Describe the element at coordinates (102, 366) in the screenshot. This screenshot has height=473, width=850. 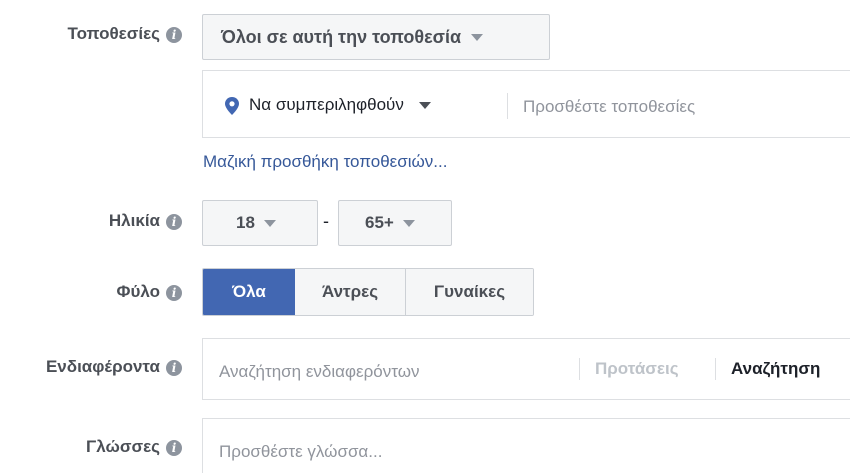
I see `interests-label: Ενδιαφέροντα` at that location.